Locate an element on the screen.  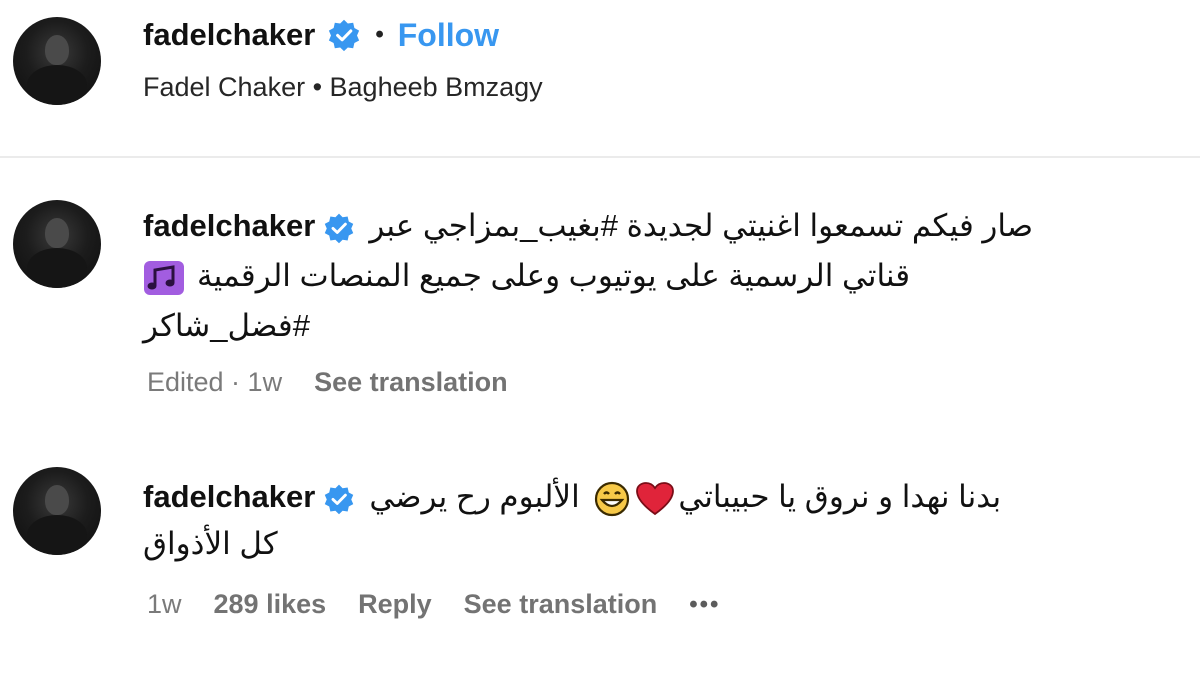
comment-2-likes: 289 likes is located at coordinates (270, 604).